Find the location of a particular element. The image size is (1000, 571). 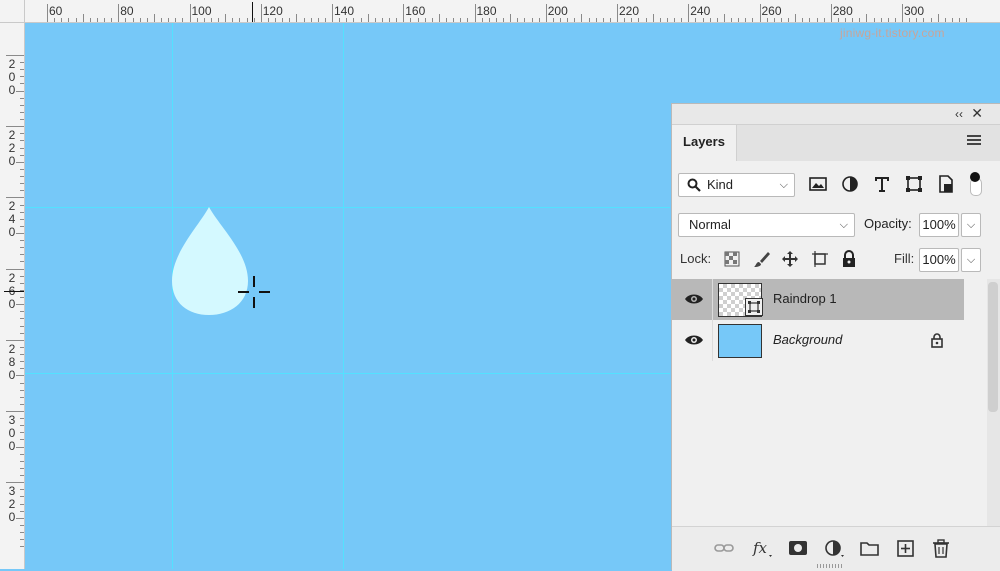

close-icon: ✕ is located at coordinates (977, 113).